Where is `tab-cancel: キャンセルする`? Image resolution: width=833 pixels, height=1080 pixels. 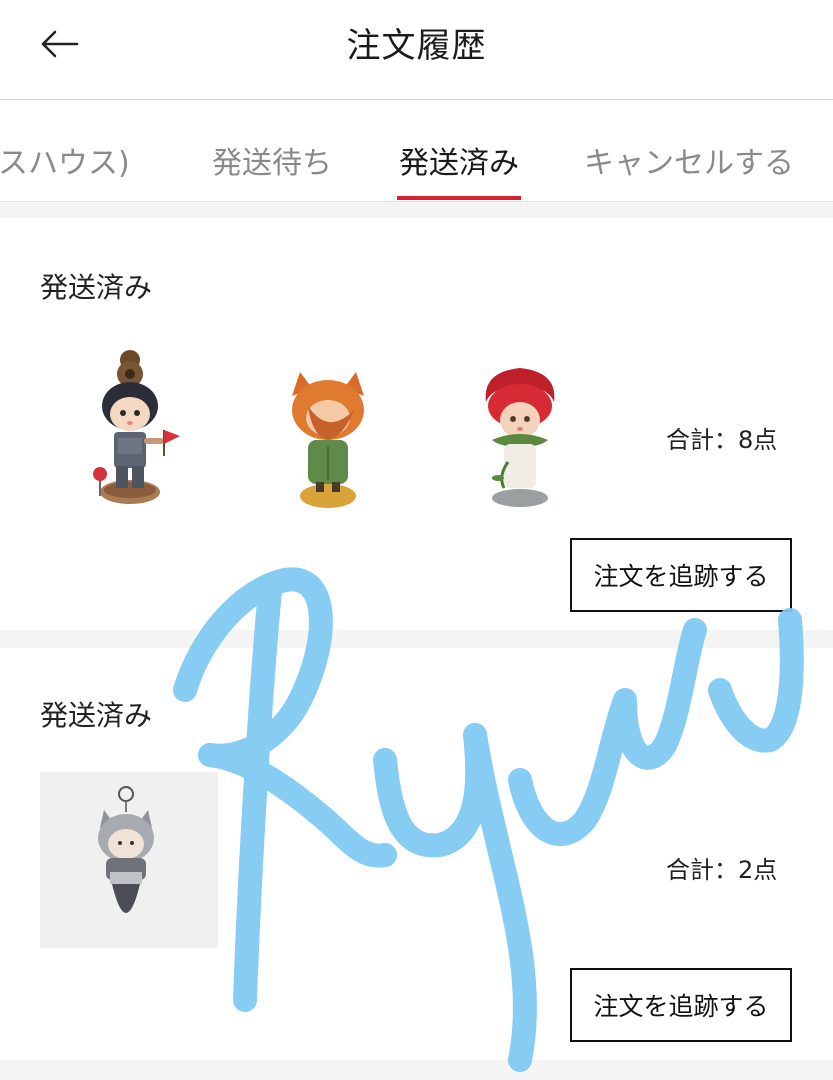 tab-cancel: キャンセルする is located at coordinates (689, 160).